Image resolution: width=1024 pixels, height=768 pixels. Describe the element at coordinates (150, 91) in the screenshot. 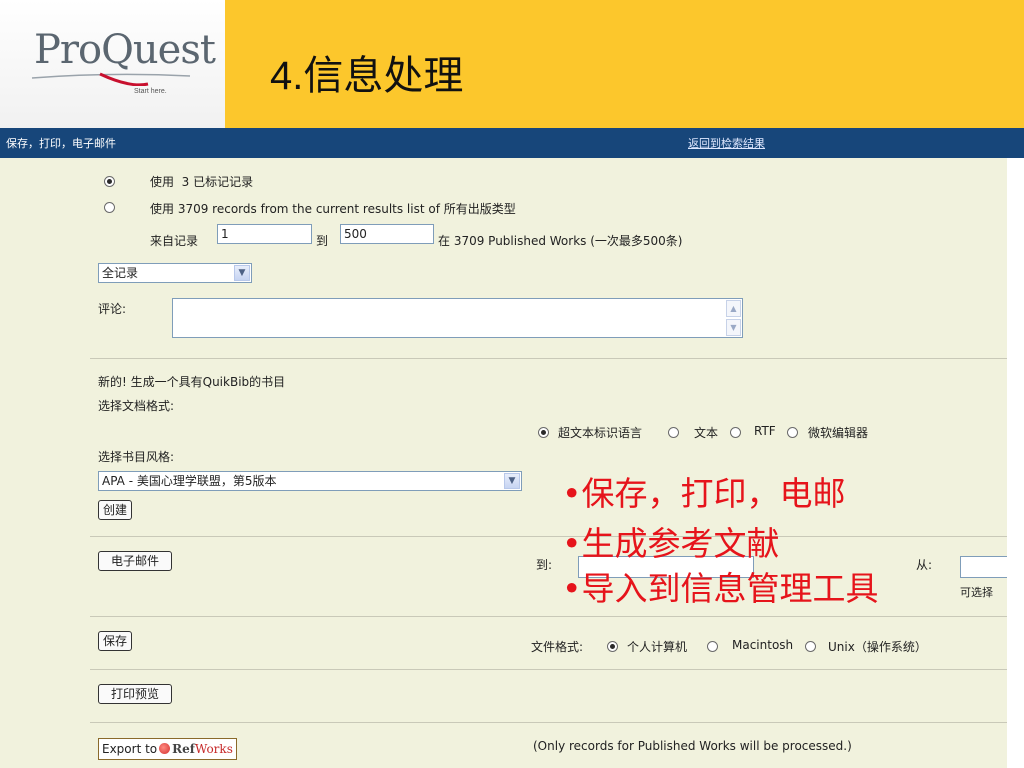

I see `logo-tagline: Start here.` at that location.